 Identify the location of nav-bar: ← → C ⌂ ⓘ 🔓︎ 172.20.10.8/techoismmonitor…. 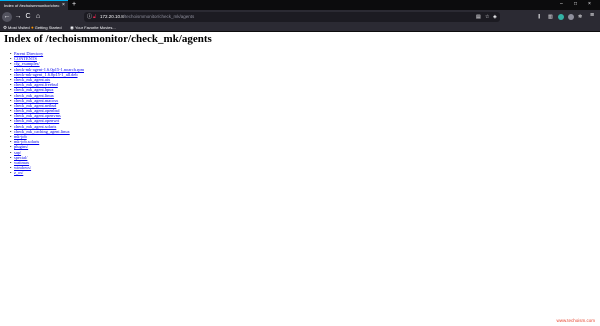
(300, 17).